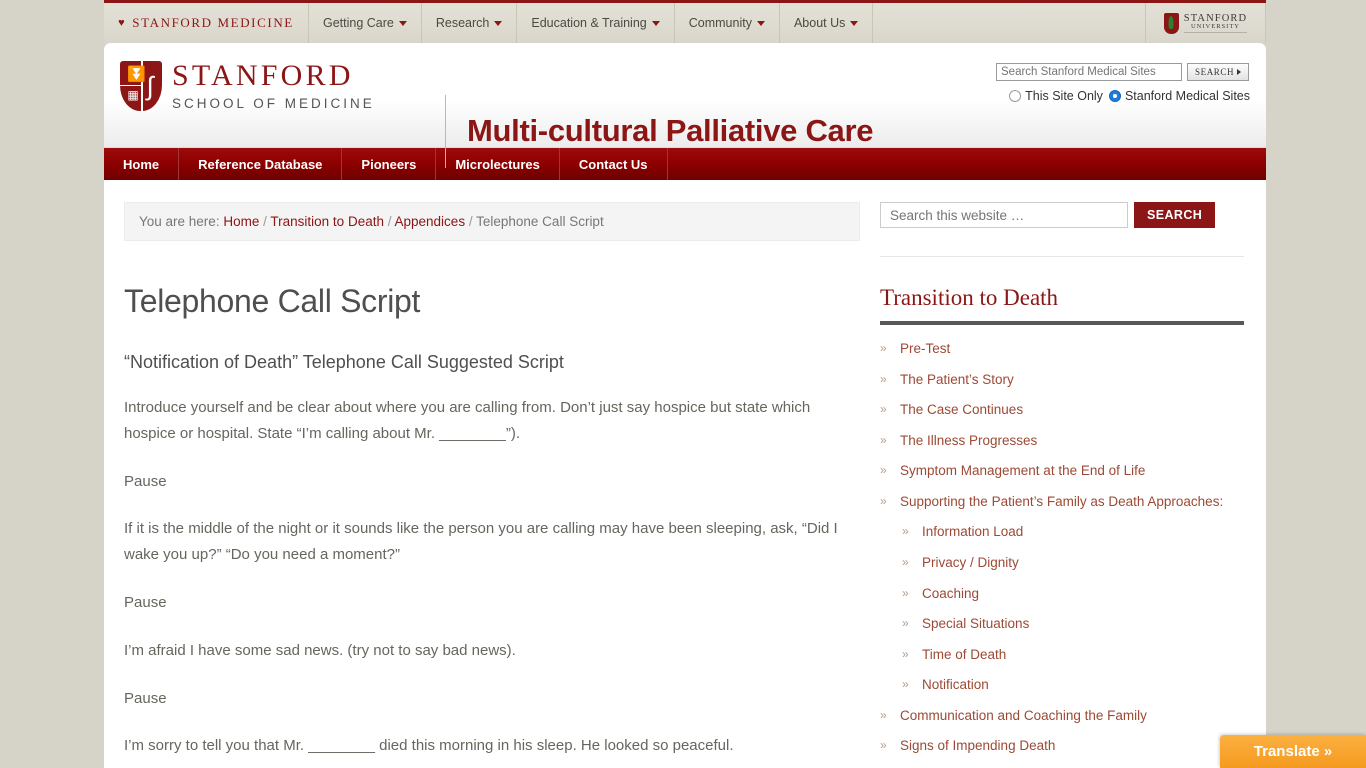 This screenshot has width=1366, height=768. Describe the element at coordinates (540, 221) in the screenshot. I see `breadcrumb-current: Telephone Call Script` at that location.